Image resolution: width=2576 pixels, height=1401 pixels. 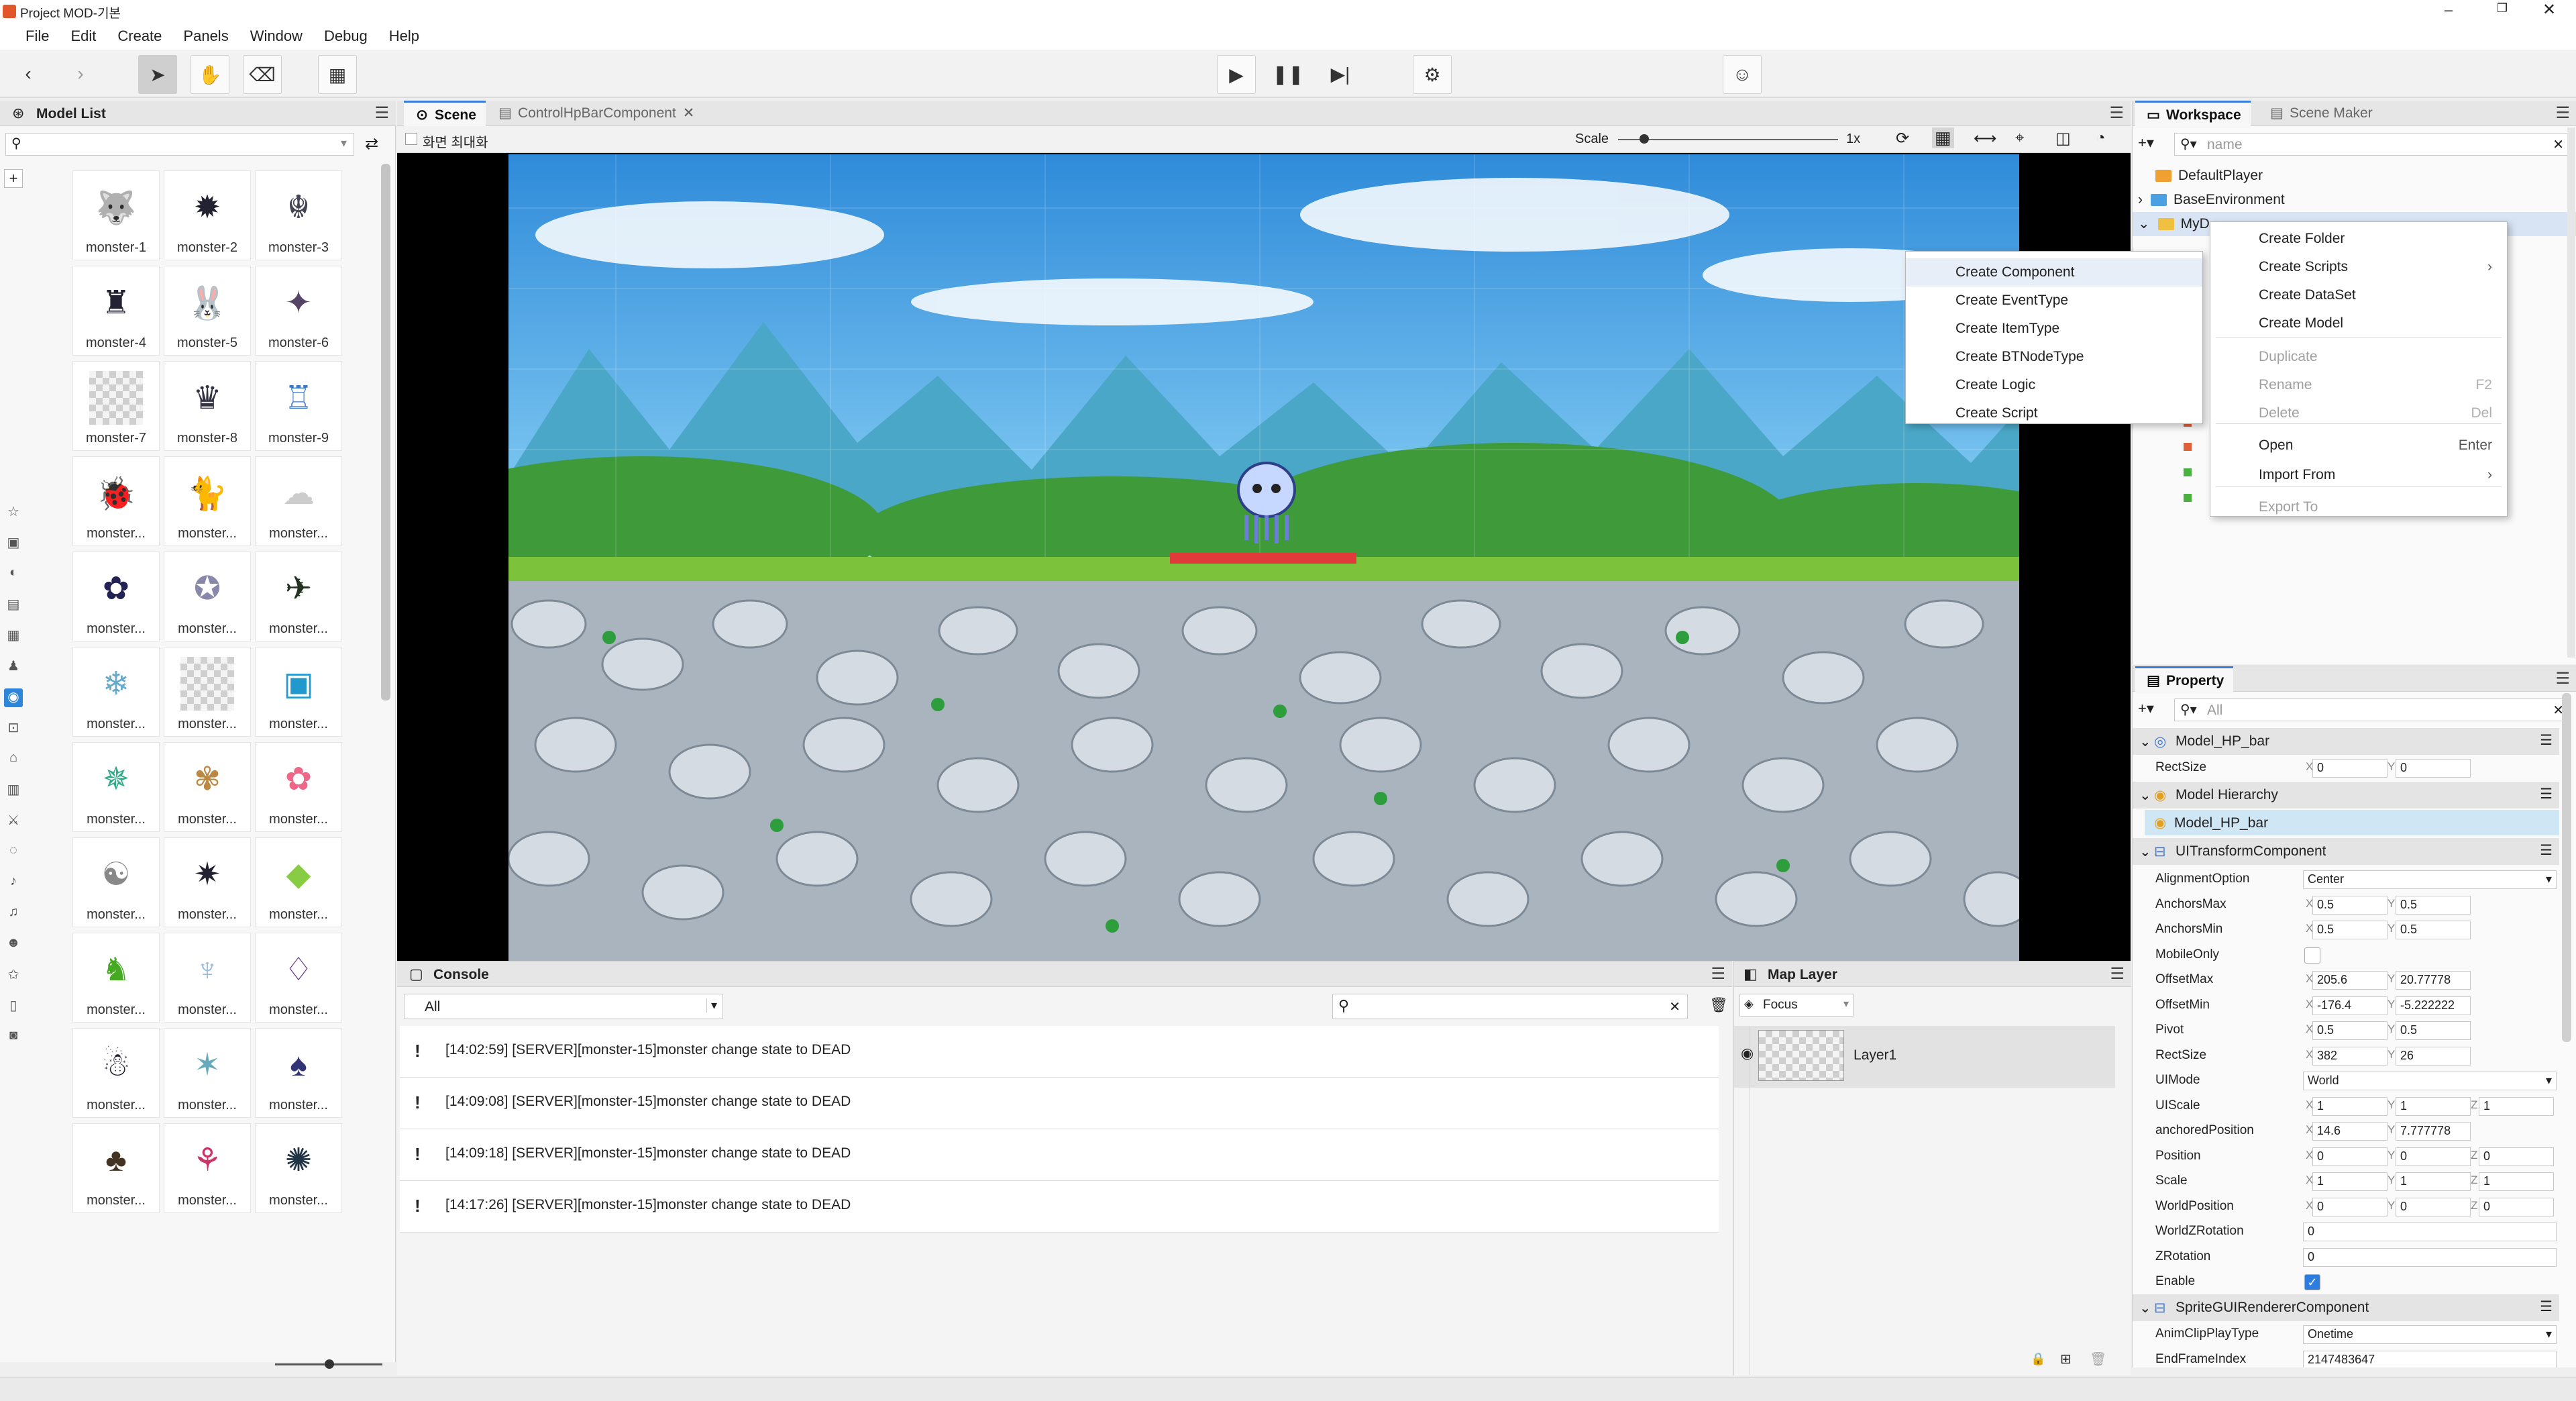 I want to click on restore-icon: ❐, so click(x=2502, y=11).